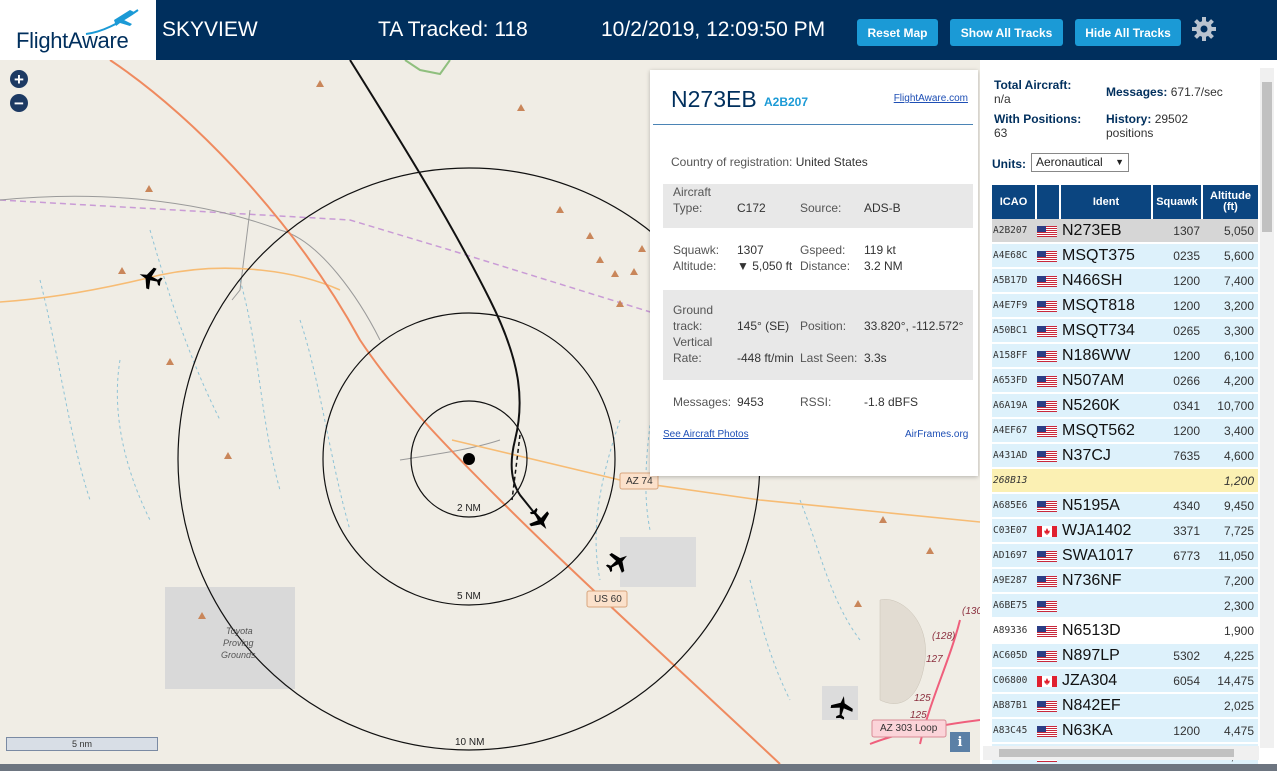 The image size is (1277, 771). What do you see at coordinates (1196, 92) in the screenshot?
I see `messages-rate-value: 671.7/sec` at bounding box center [1196, 92].